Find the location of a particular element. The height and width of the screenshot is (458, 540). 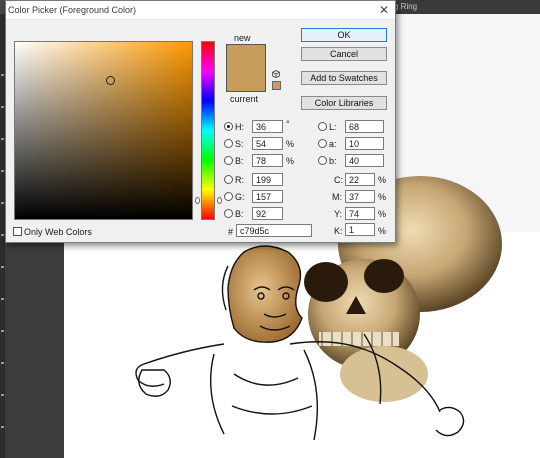

brightness-unit: % is located at coordinates (290, 161).